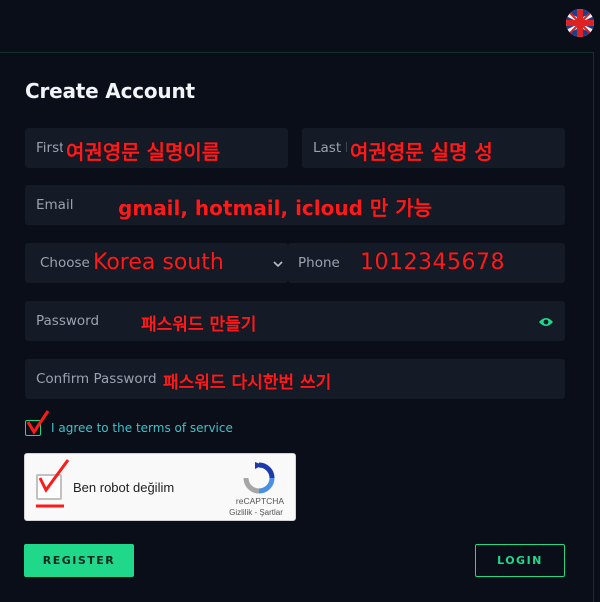  What do you see at coordinates (259, 480) in the screenshot?
I see `recaptcha-logo-icon` at bounding box center [259, 480].